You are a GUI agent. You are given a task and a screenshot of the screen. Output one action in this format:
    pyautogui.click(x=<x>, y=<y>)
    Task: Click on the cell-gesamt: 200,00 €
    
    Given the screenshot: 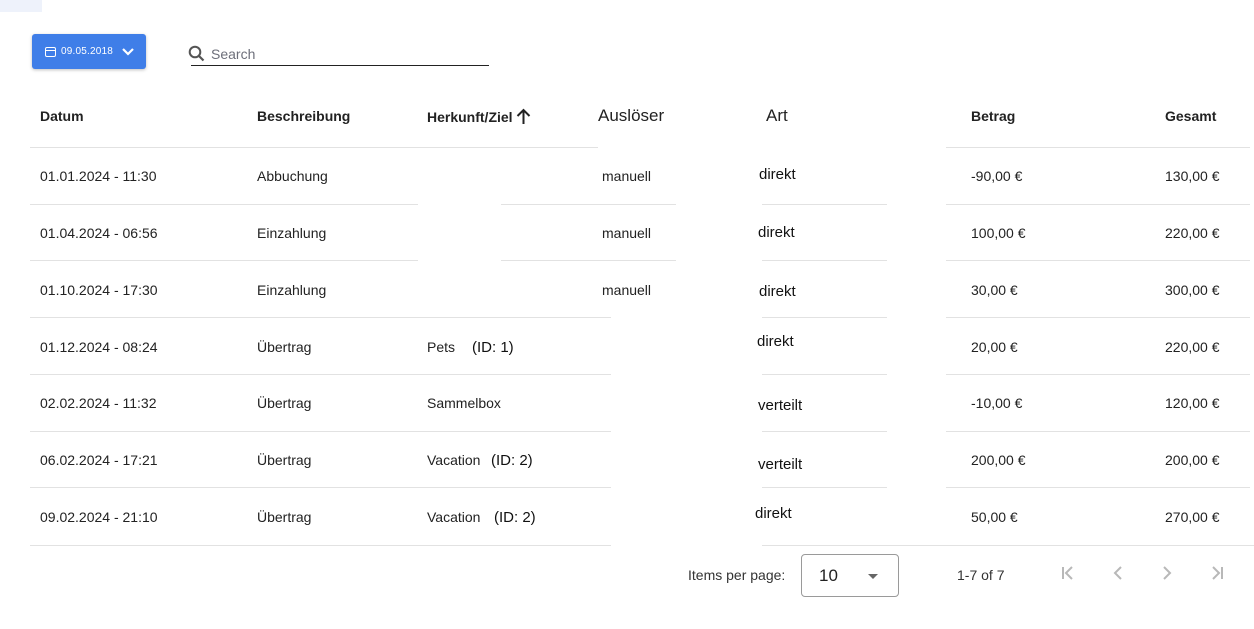 What is the action you would take?
    pyautogui.click(x=1192, y=460)
    